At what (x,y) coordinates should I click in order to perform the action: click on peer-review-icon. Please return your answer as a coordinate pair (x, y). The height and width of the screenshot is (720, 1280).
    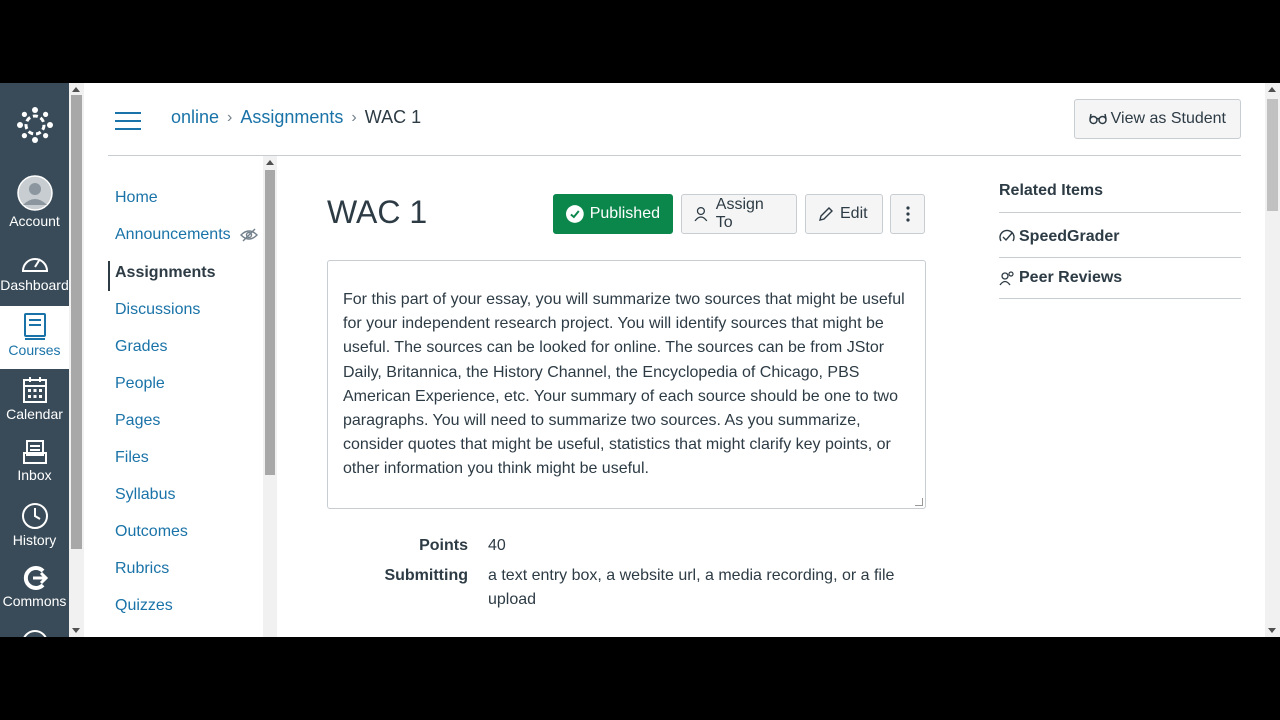
    Looking at the image, I should click on (1006, 278).